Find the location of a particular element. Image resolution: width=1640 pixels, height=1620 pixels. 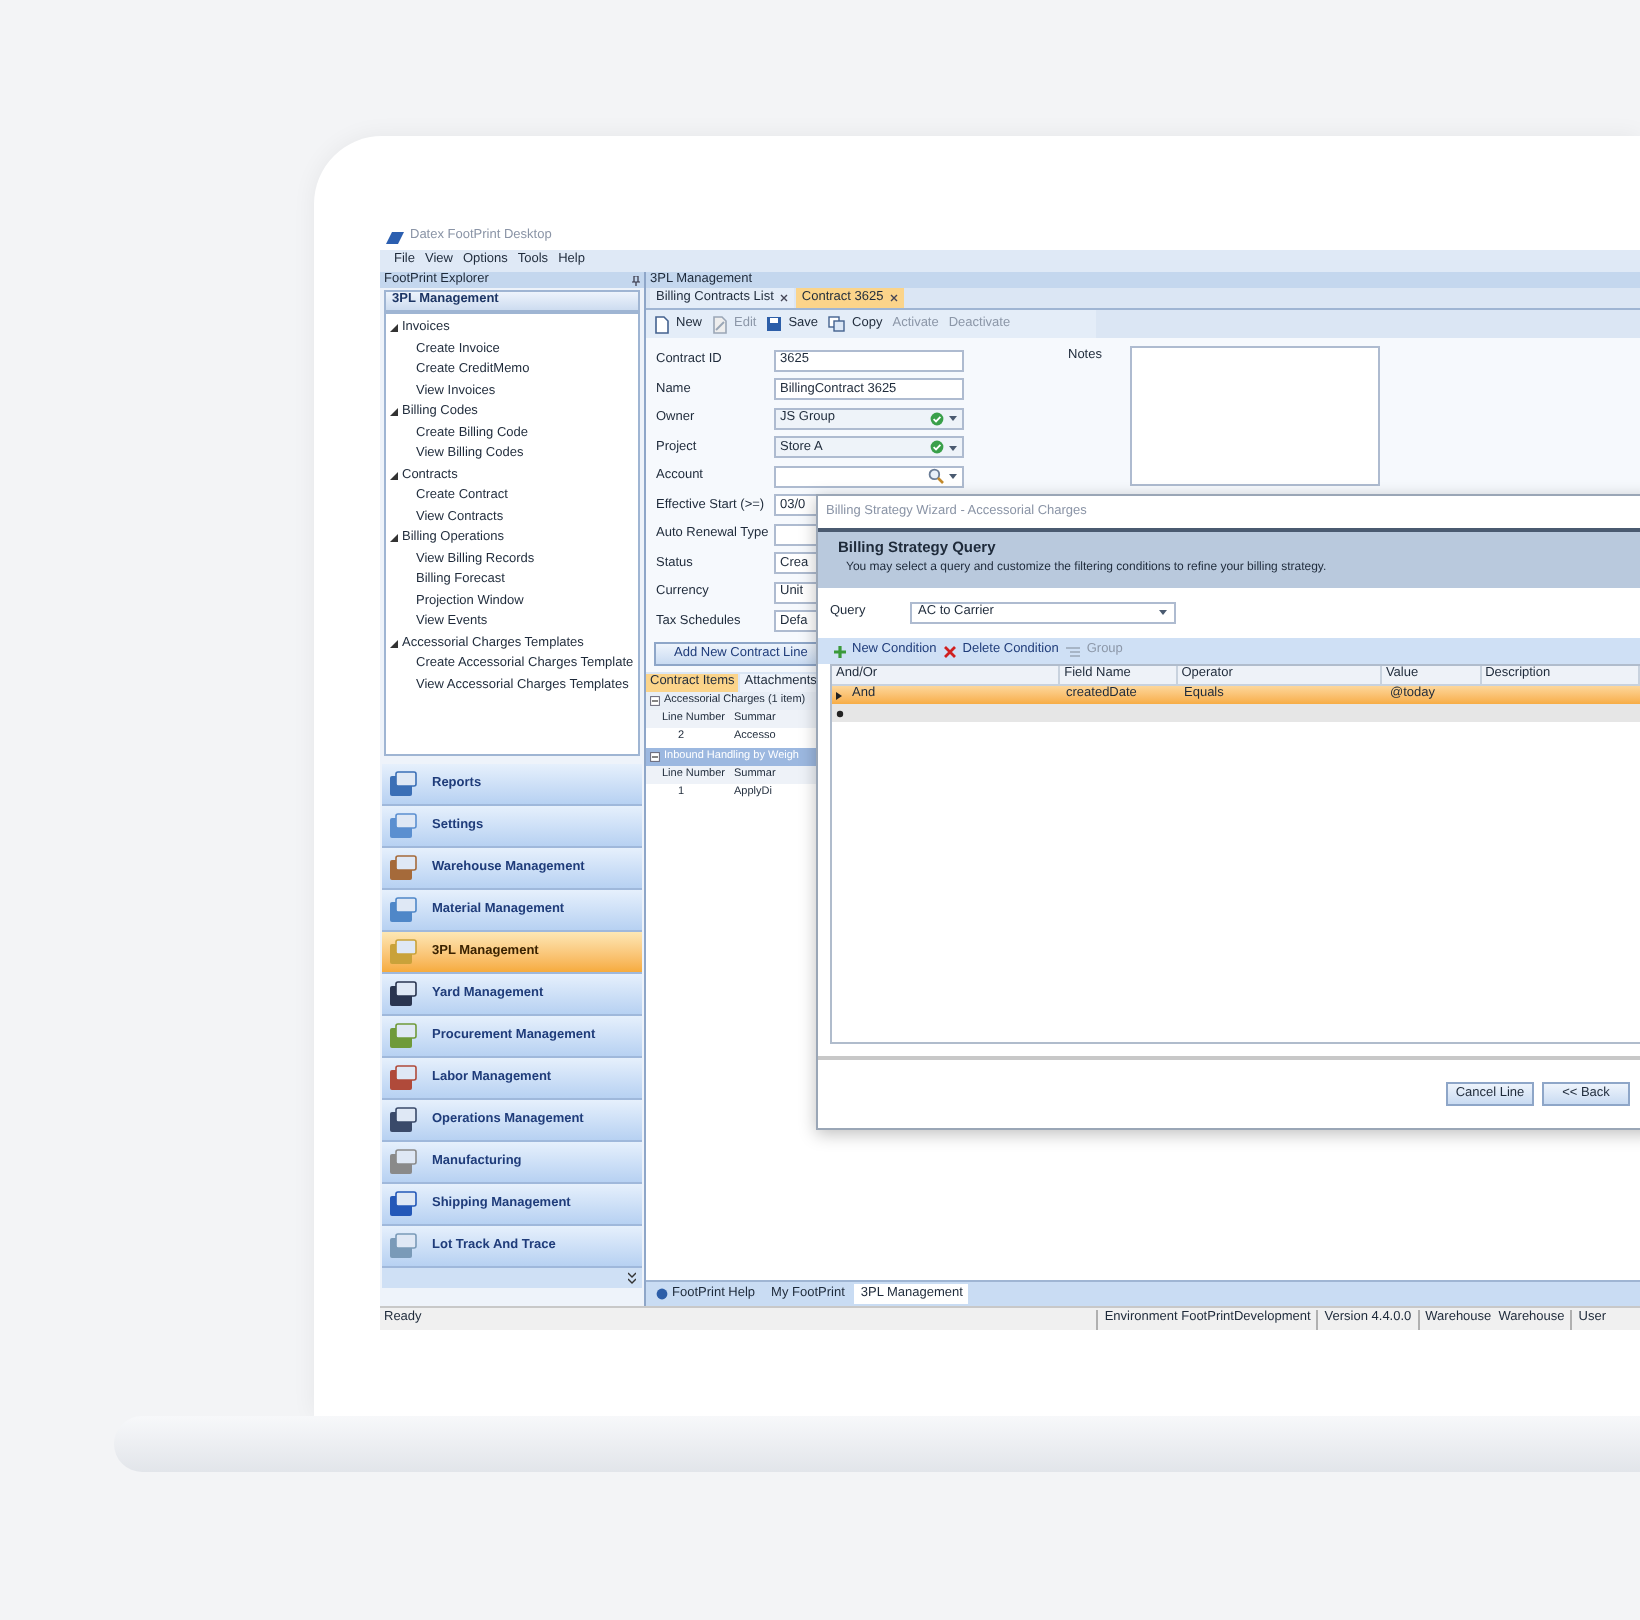

pin-icon is located at coordinates (636, 280).